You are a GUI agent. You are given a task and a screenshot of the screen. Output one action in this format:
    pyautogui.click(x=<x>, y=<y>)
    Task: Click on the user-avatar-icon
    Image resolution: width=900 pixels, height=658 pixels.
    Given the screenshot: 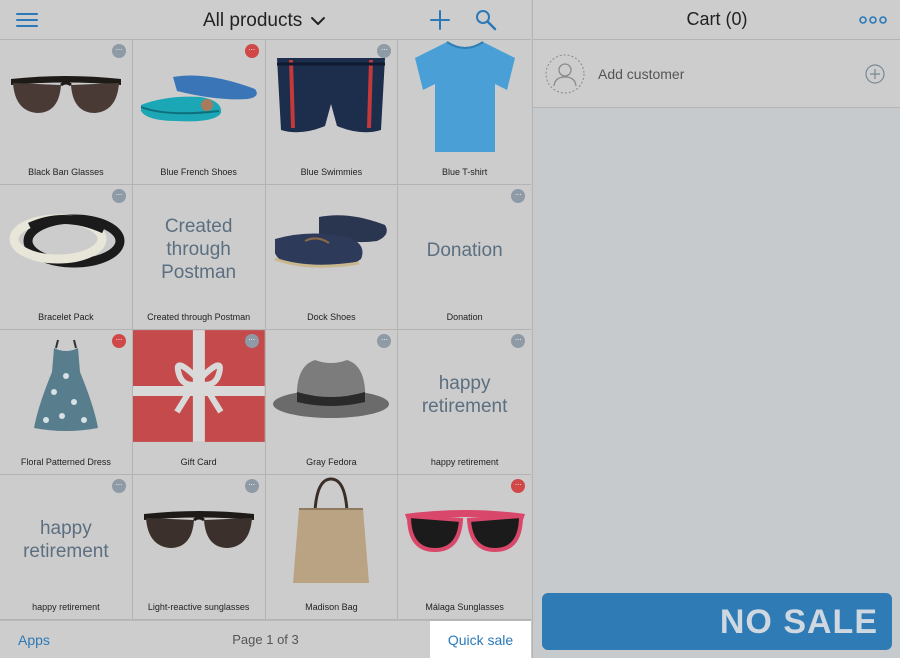 What is the action you would take?
    pyautogui.click(x=565, y=74)
    